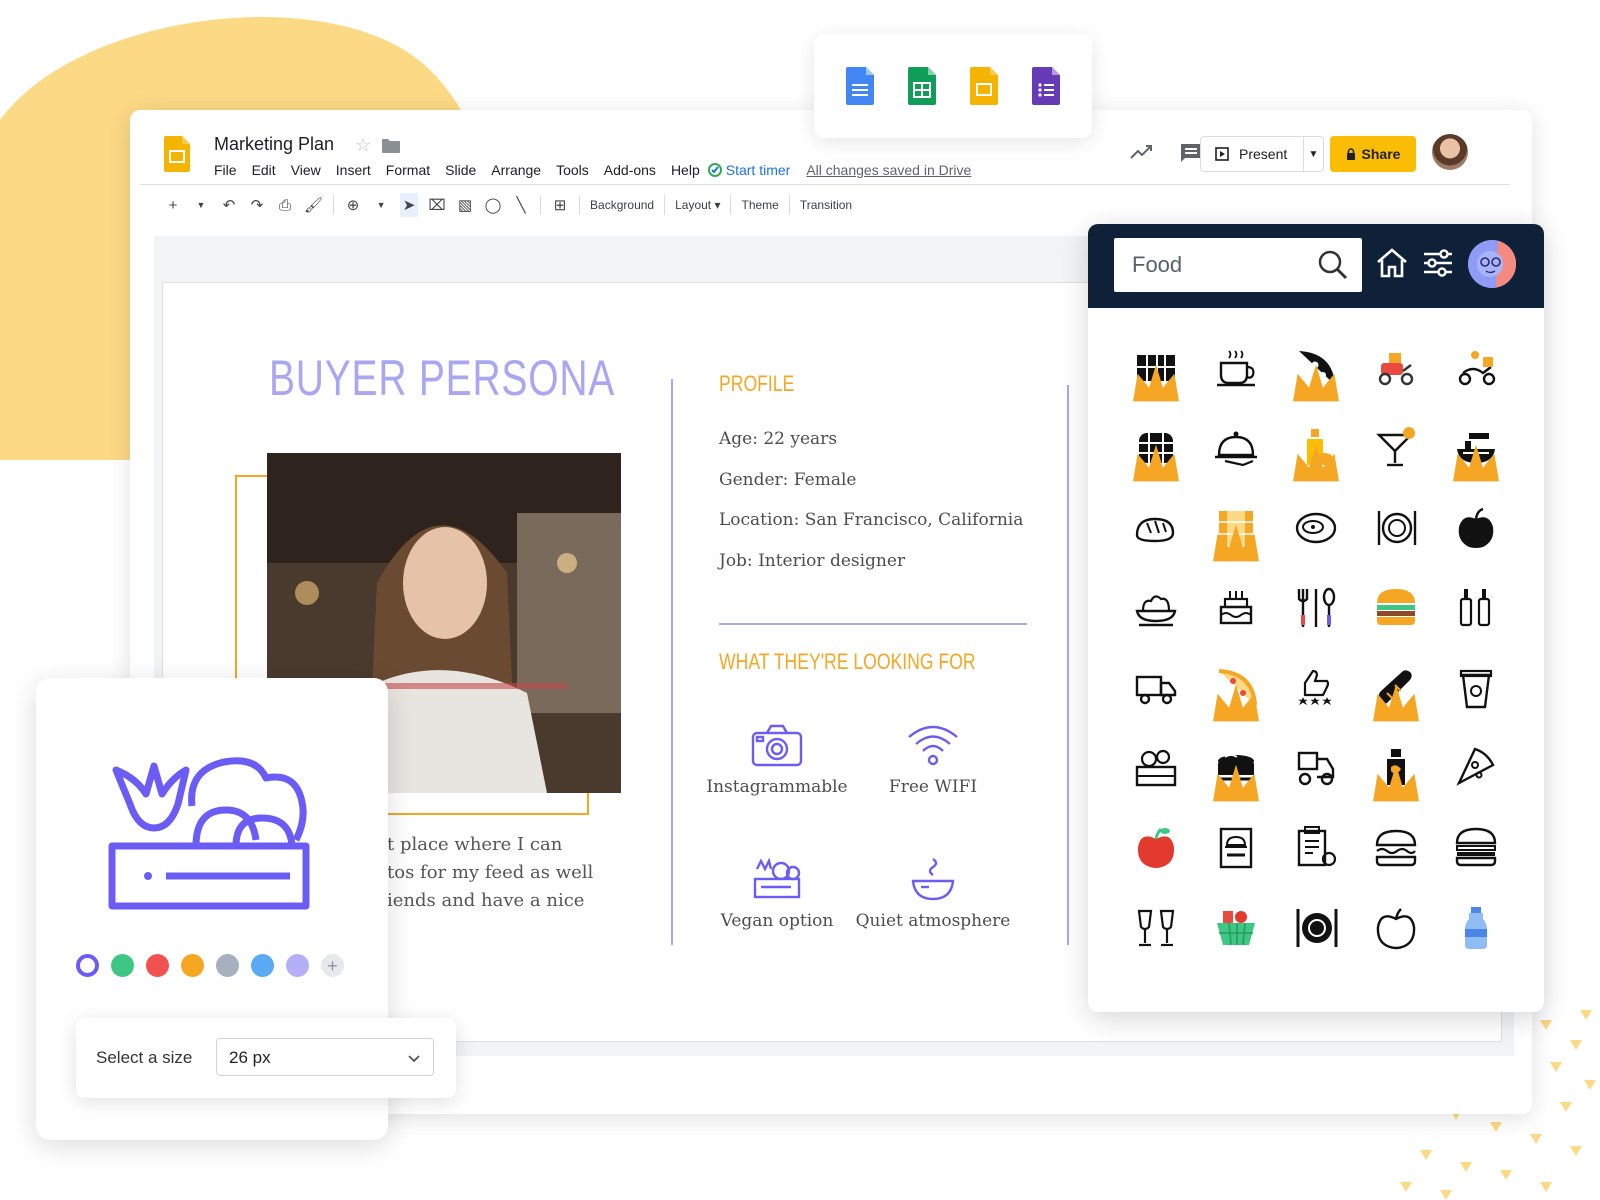  I want to click on document-title: Marketing Plan, so click(274, 144).